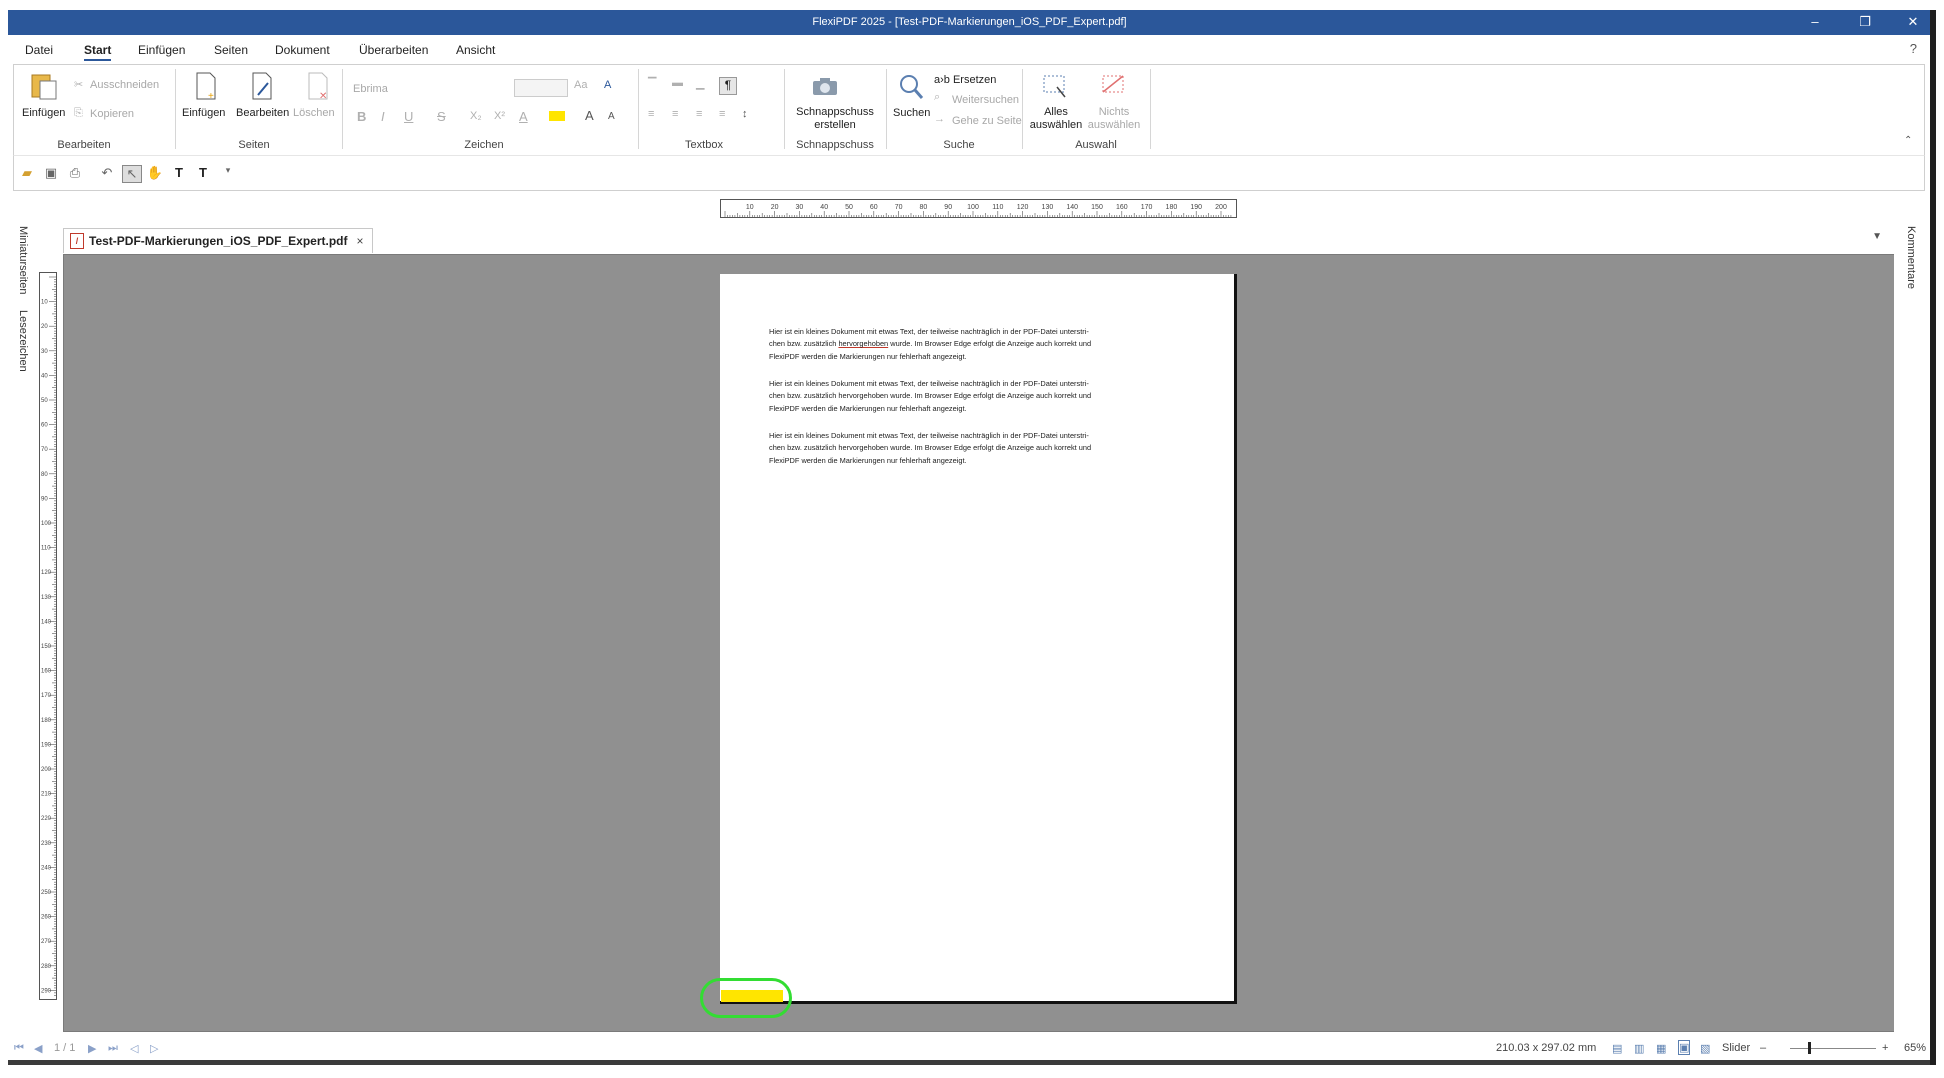 This screenshot has height=1078, width=1944. What do you see at coordinates (728, 86) in the screenshot?
I see `pilcrow-icon: ¶` at bounding box center [728, 86].